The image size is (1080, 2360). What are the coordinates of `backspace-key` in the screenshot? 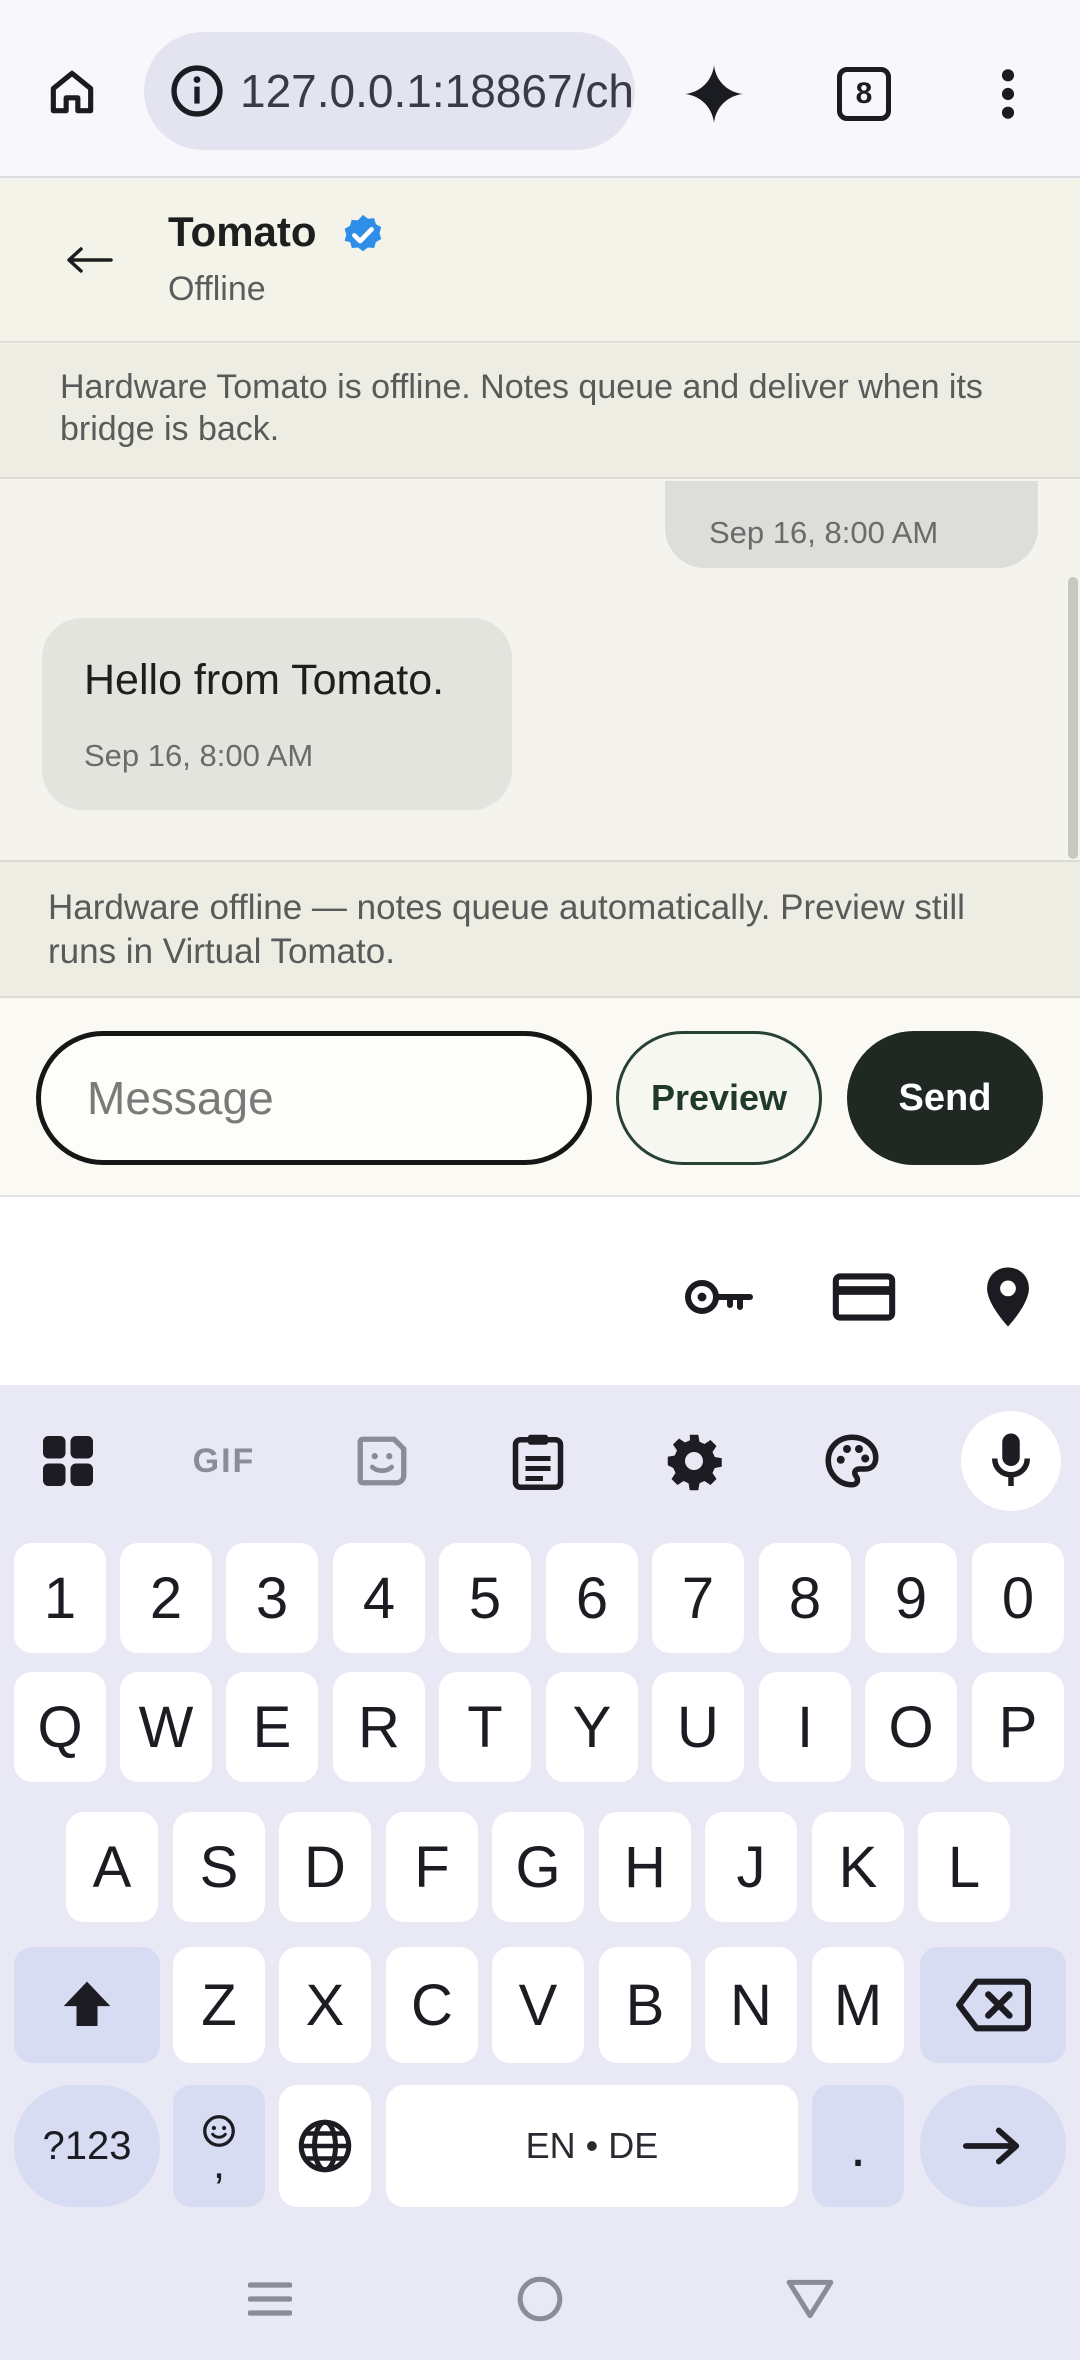 It's located at (993, 2005).